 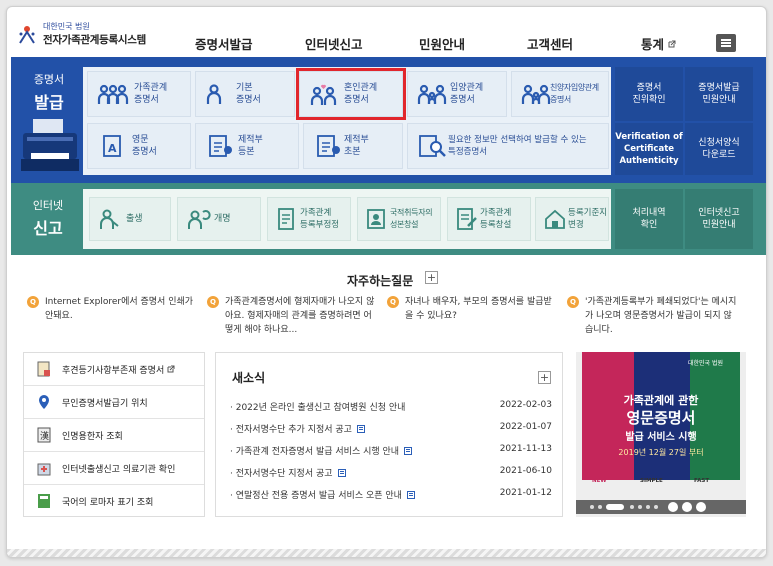 I want to click on next-arrow-button, so click(x=701, y=507).